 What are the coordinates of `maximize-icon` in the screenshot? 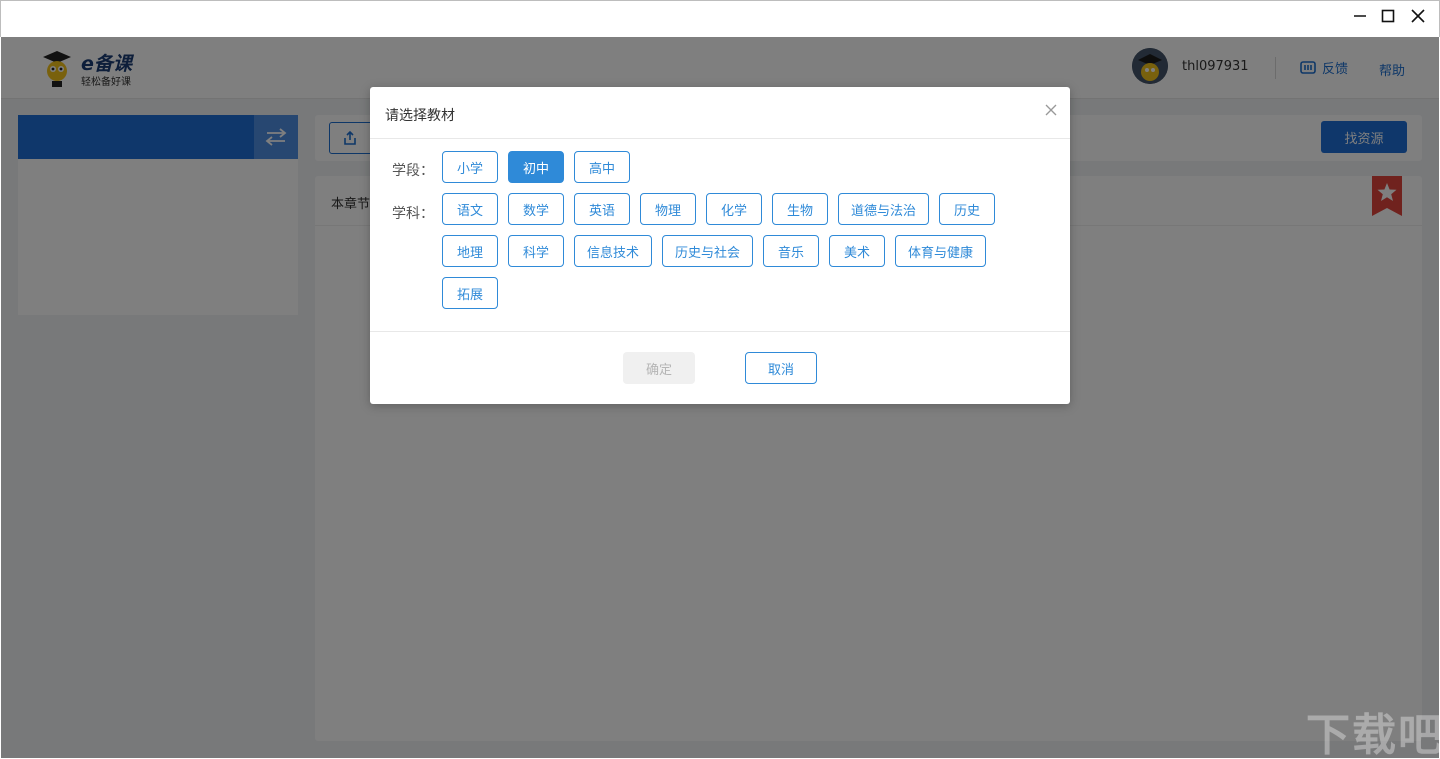 It's located at (1388, 16).